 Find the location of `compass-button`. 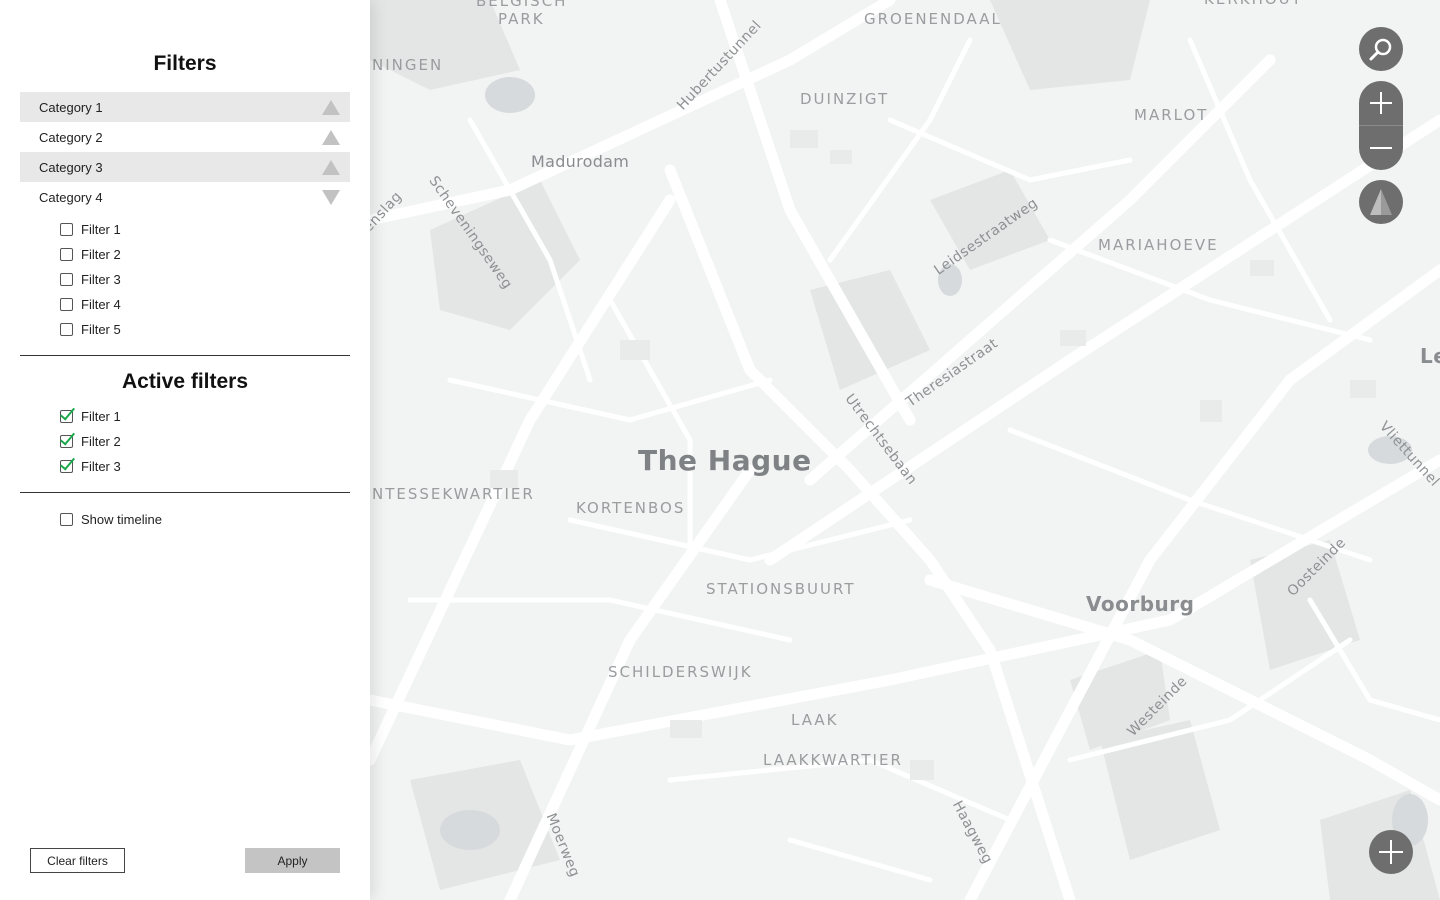

compass-button is located at coordinates (1381, 202).